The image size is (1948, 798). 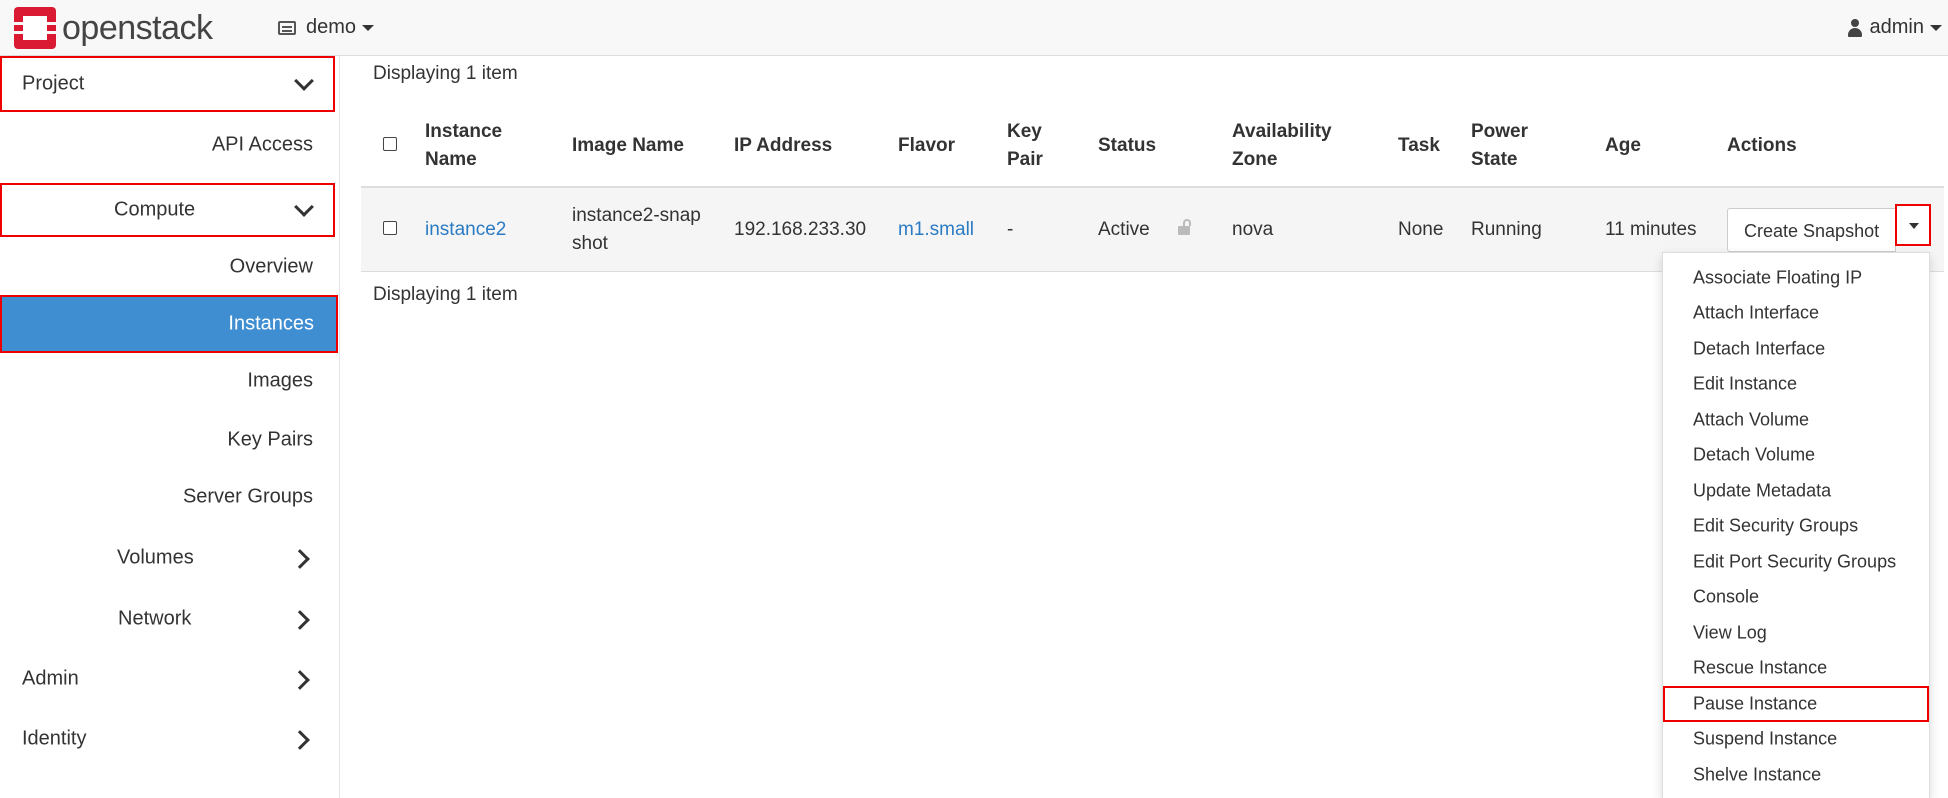 What do you see at coordinates (271, 266) in the screenshot?
I see `sidebar-item-label: Overview` at bounding box center [271, 266].